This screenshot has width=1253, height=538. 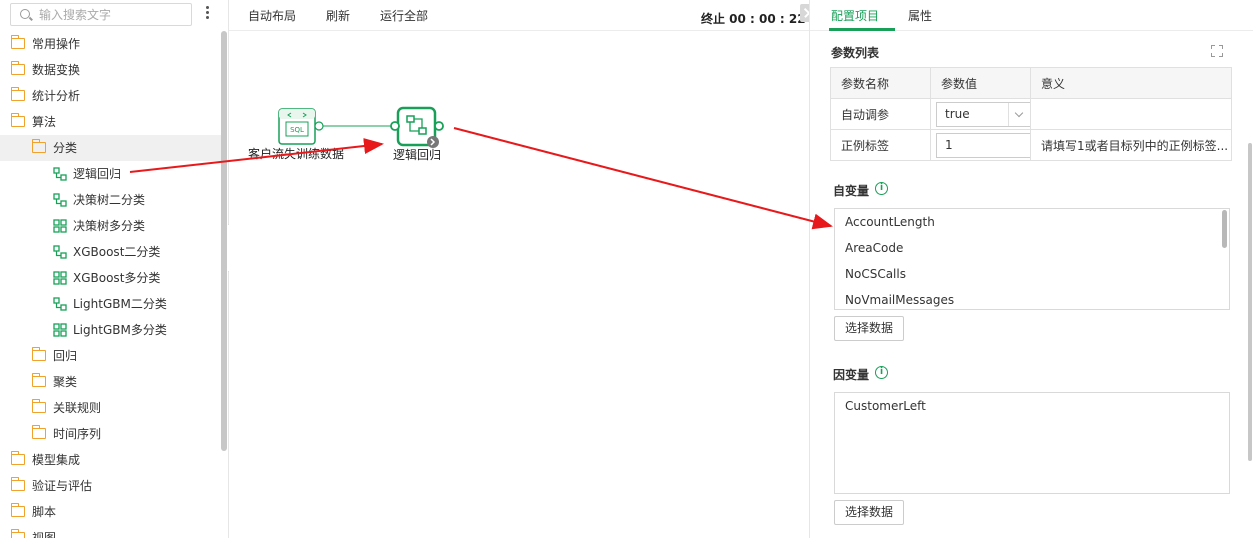 What do you see at coordinates (25, 14) in the screenshot?
I see `search-icon` at bounding box center [25, 14].